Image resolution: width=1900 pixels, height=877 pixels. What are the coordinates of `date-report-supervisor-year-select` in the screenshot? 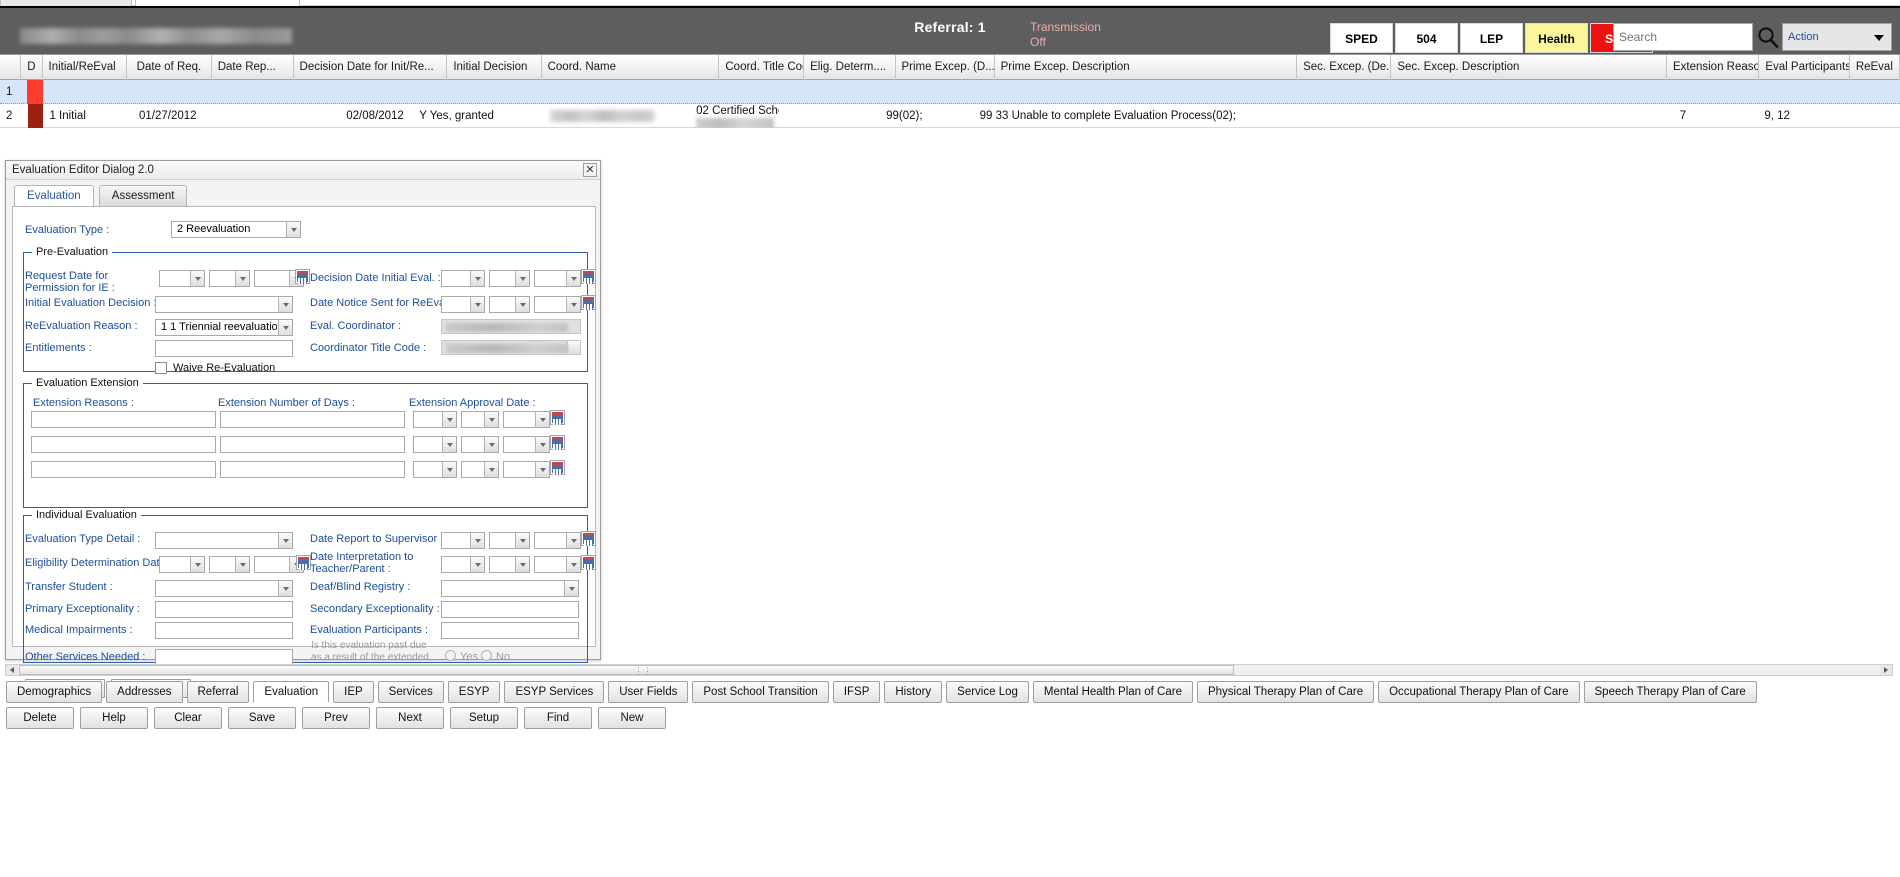 It's located at (557, 540).